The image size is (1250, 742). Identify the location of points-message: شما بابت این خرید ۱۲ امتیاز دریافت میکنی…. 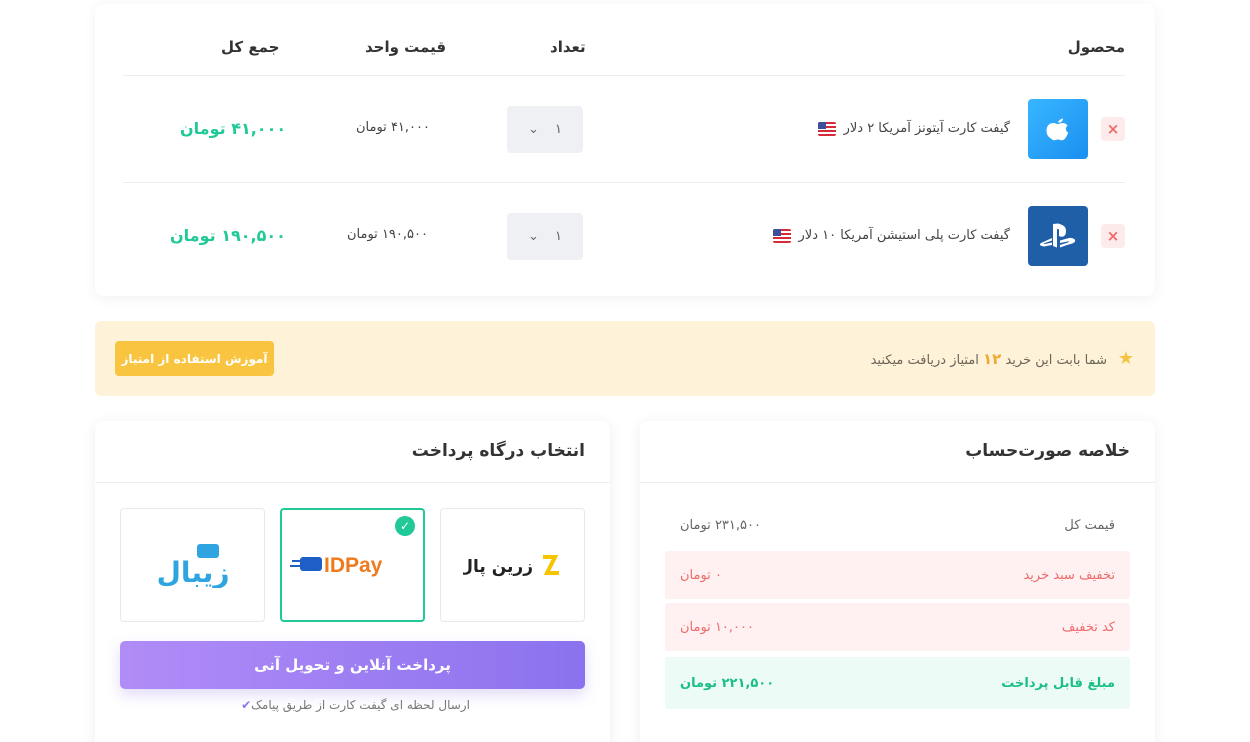
(988, 359).